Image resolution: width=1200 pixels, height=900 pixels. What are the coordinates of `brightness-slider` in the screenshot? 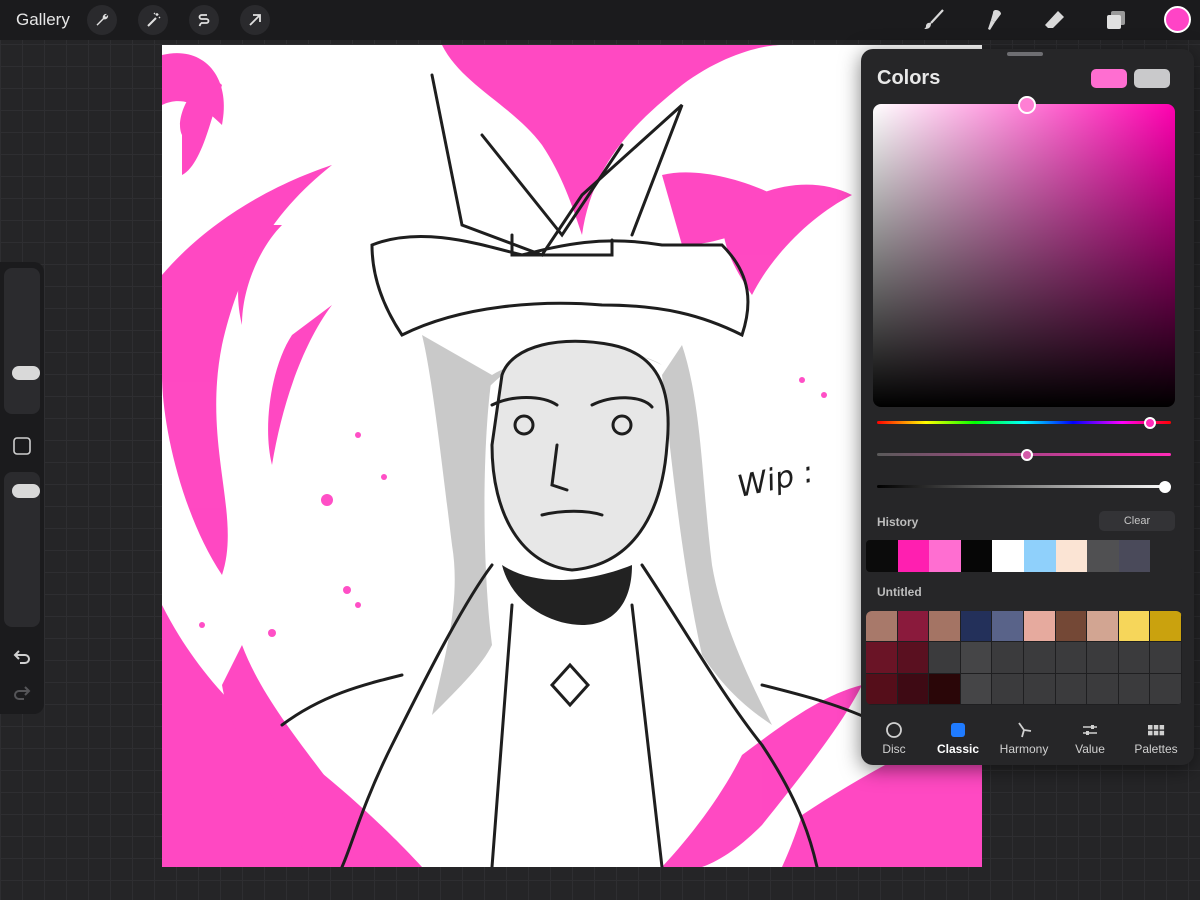 It's located at (1024, 486).